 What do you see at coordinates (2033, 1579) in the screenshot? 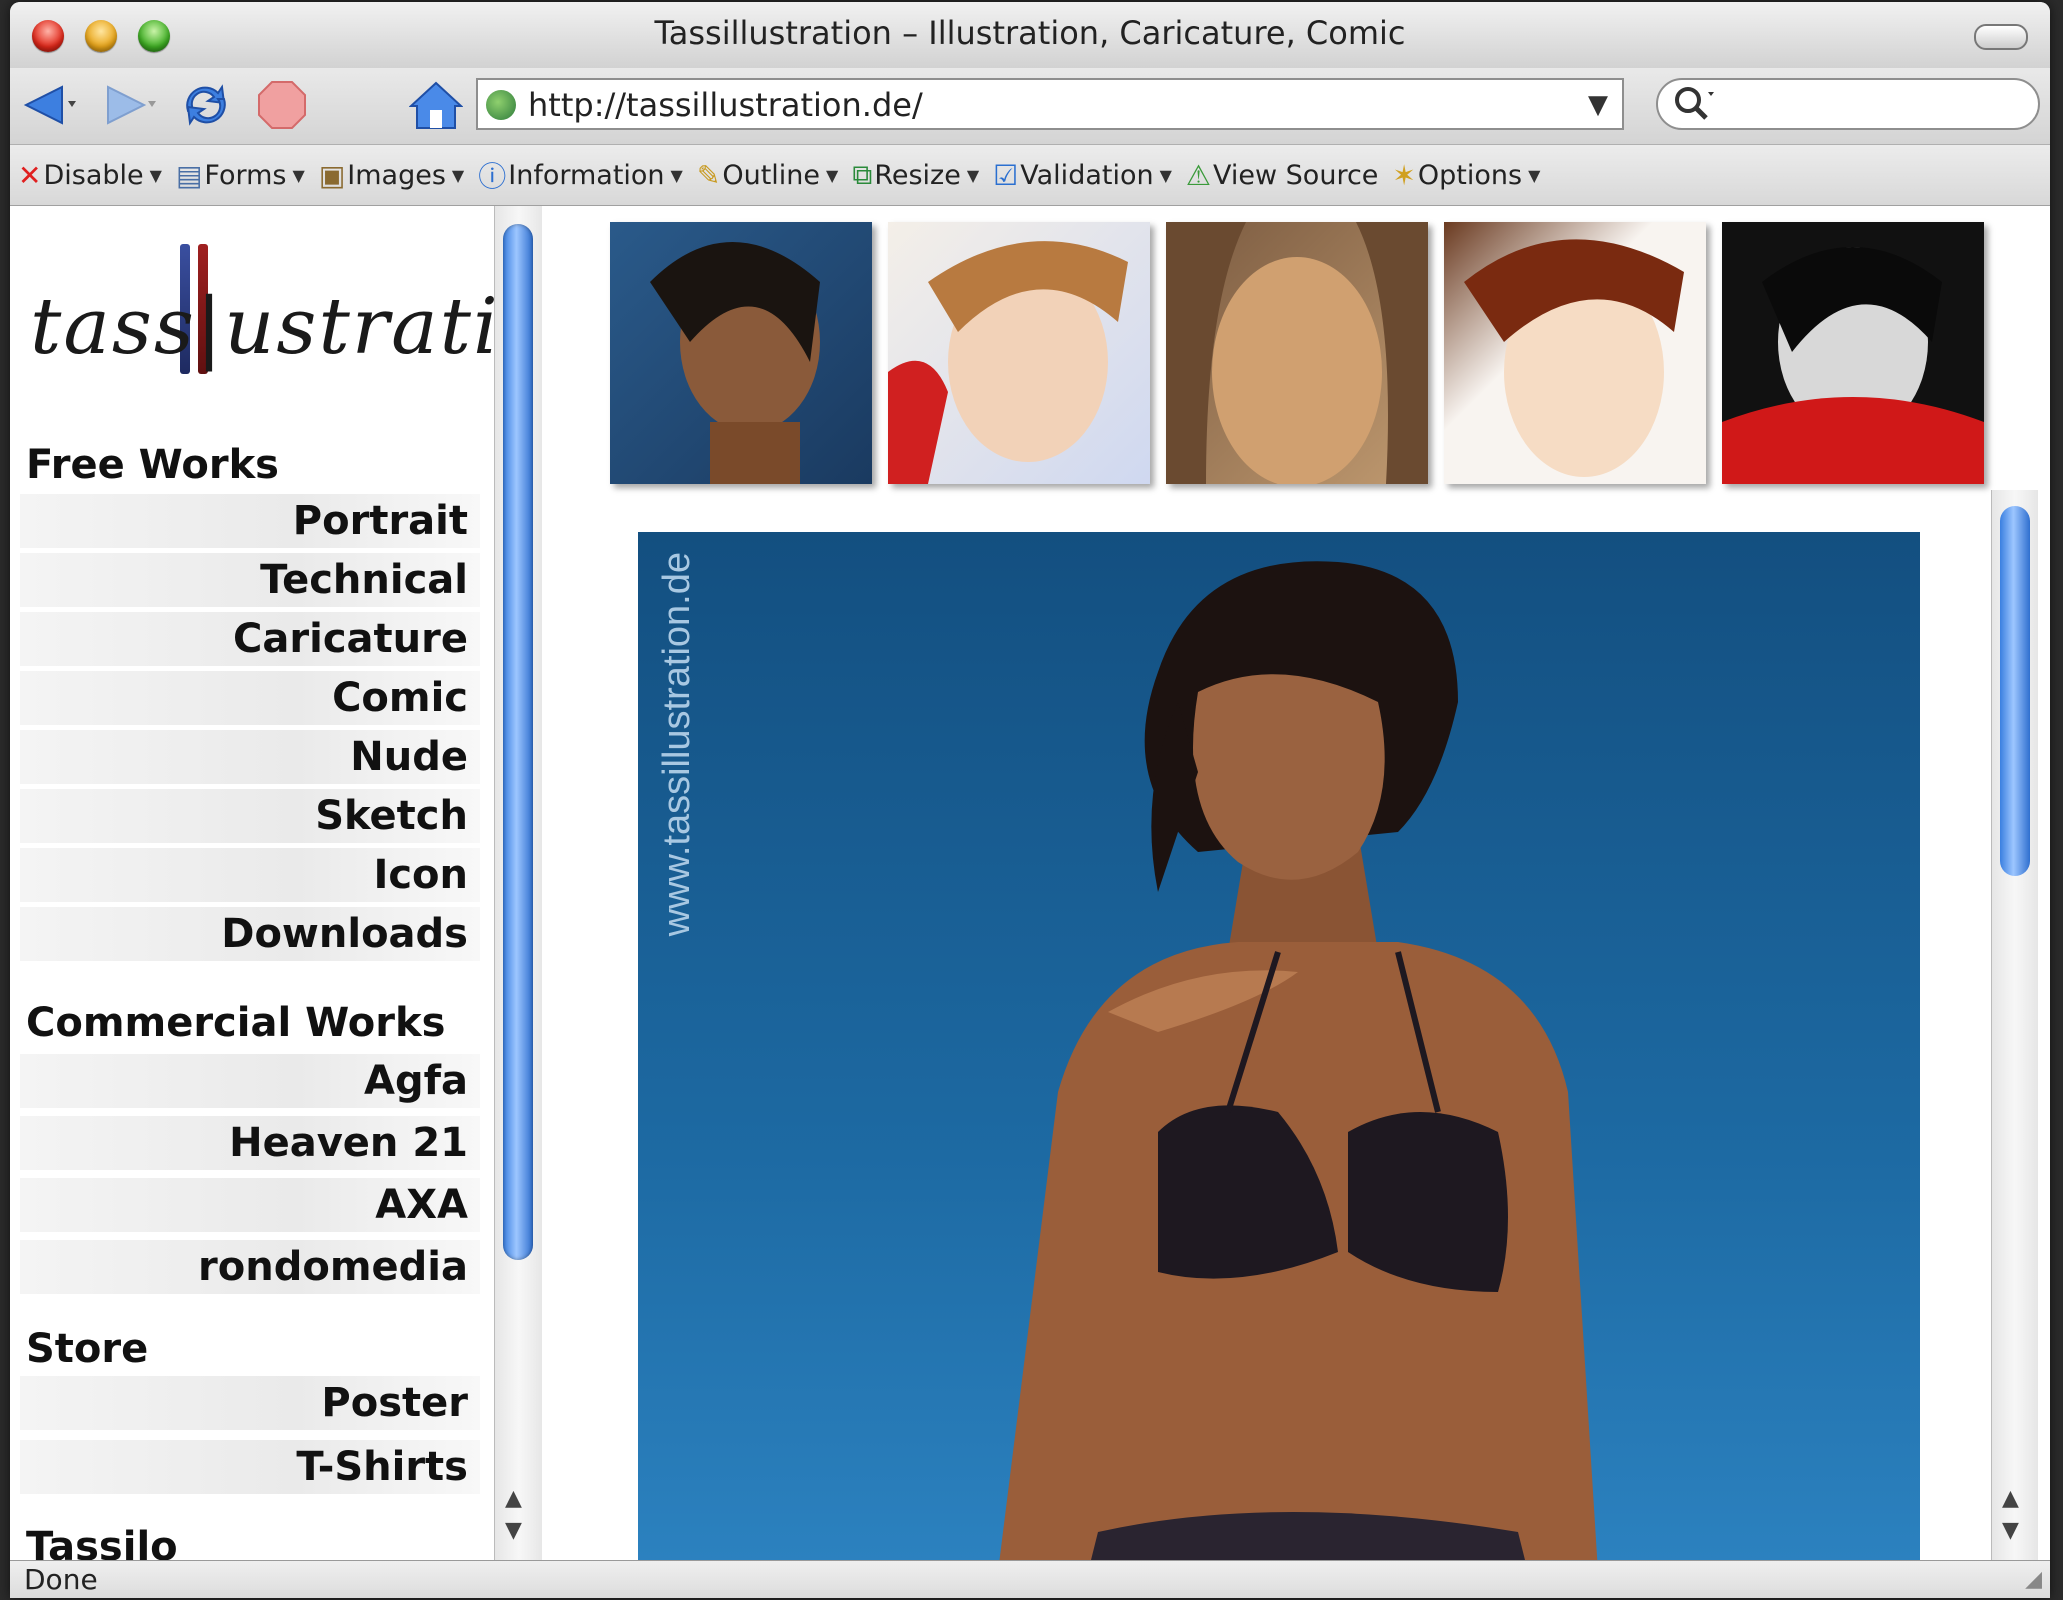
I see `resize-grip-icon: ◢` at bounding box center [2033, 1579].